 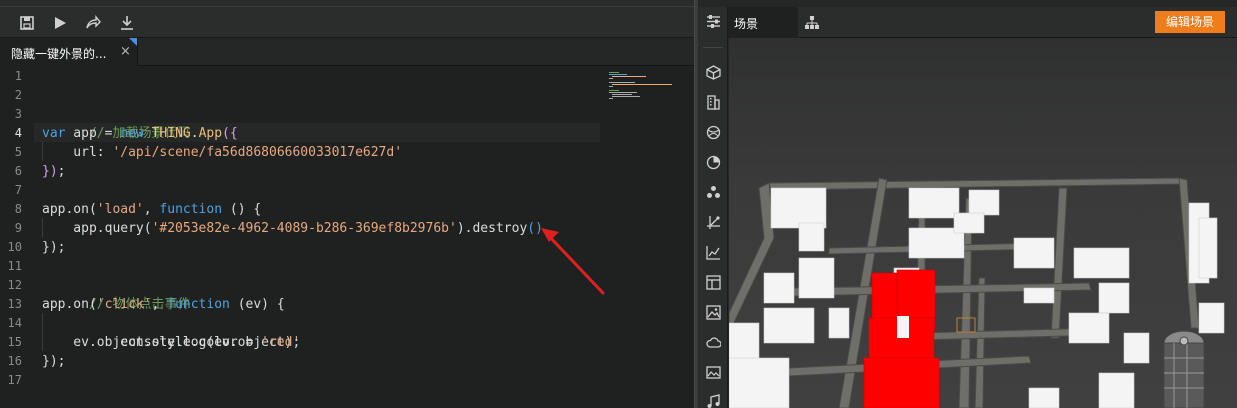 What do you see at coordinates (18, 133) in the screenshot?
I see `line-number: 4` at bounding box center [18, 133].